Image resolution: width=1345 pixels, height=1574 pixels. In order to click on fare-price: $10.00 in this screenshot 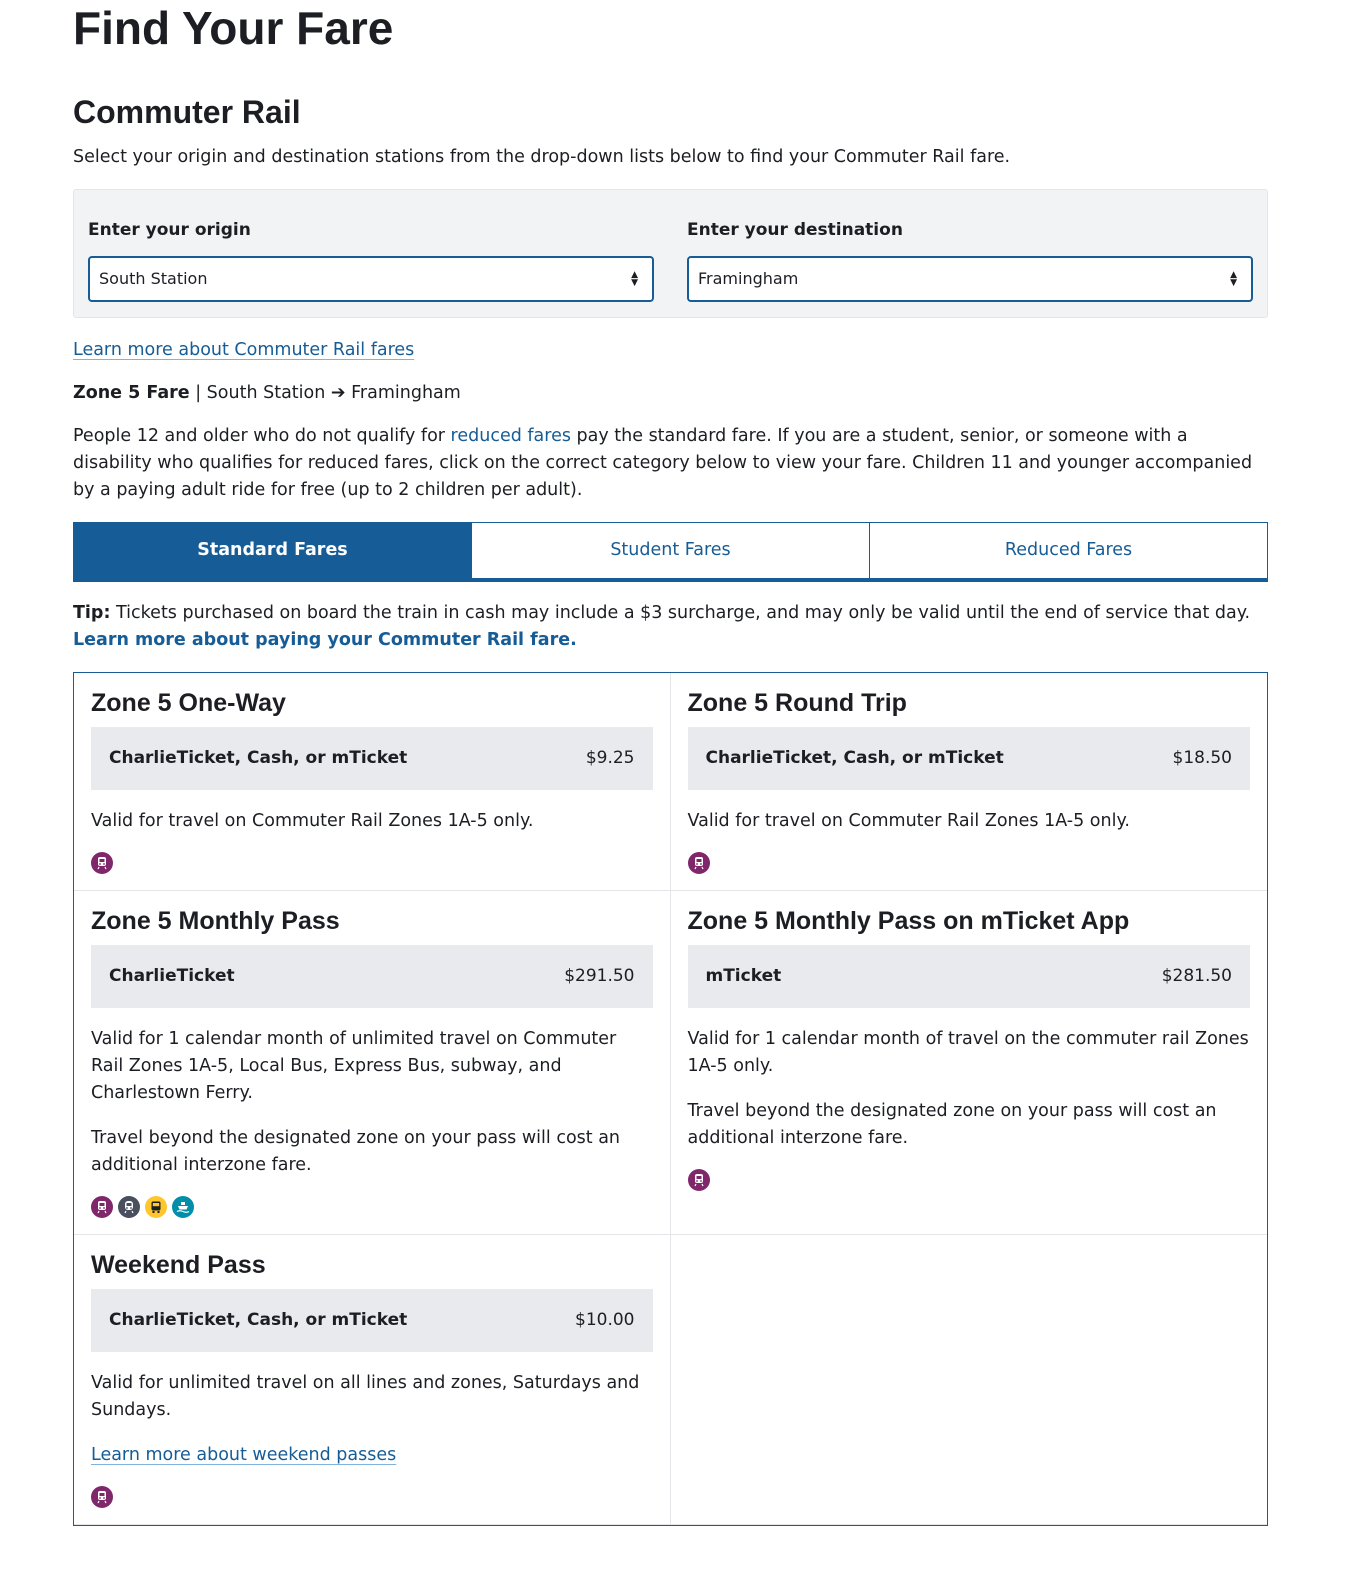, I will do `click(605, 1320)`.